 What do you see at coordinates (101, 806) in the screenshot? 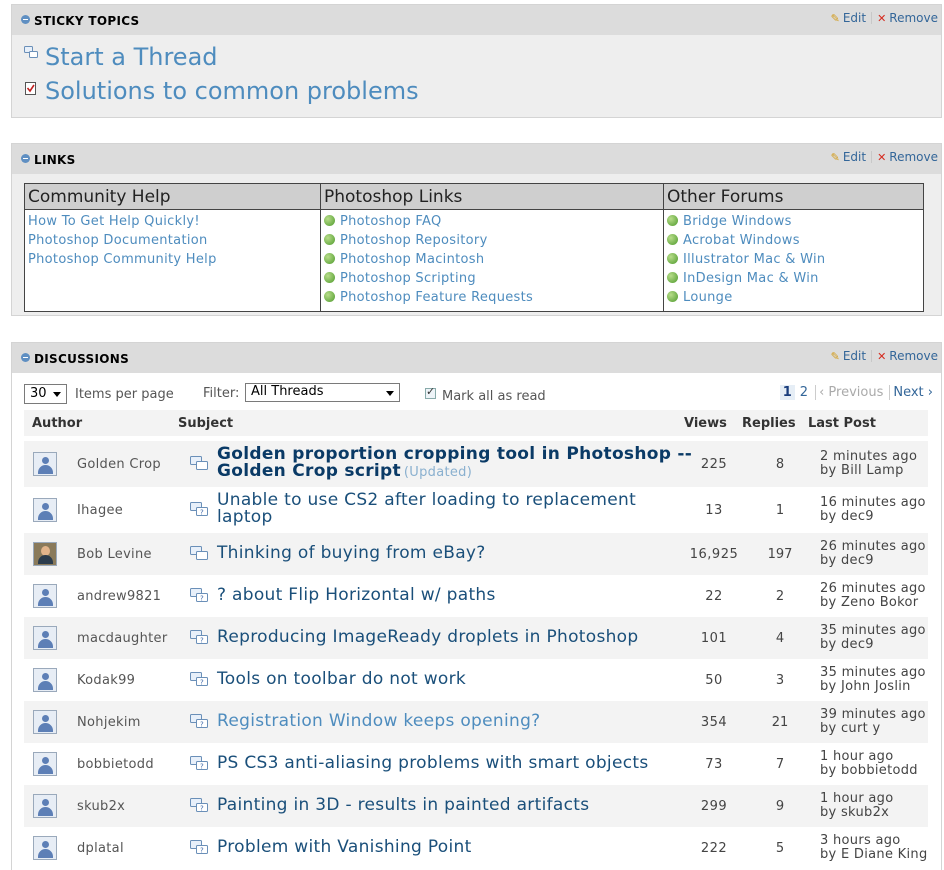
I see `author-link: skub2x` at bounding box center [101, 806].